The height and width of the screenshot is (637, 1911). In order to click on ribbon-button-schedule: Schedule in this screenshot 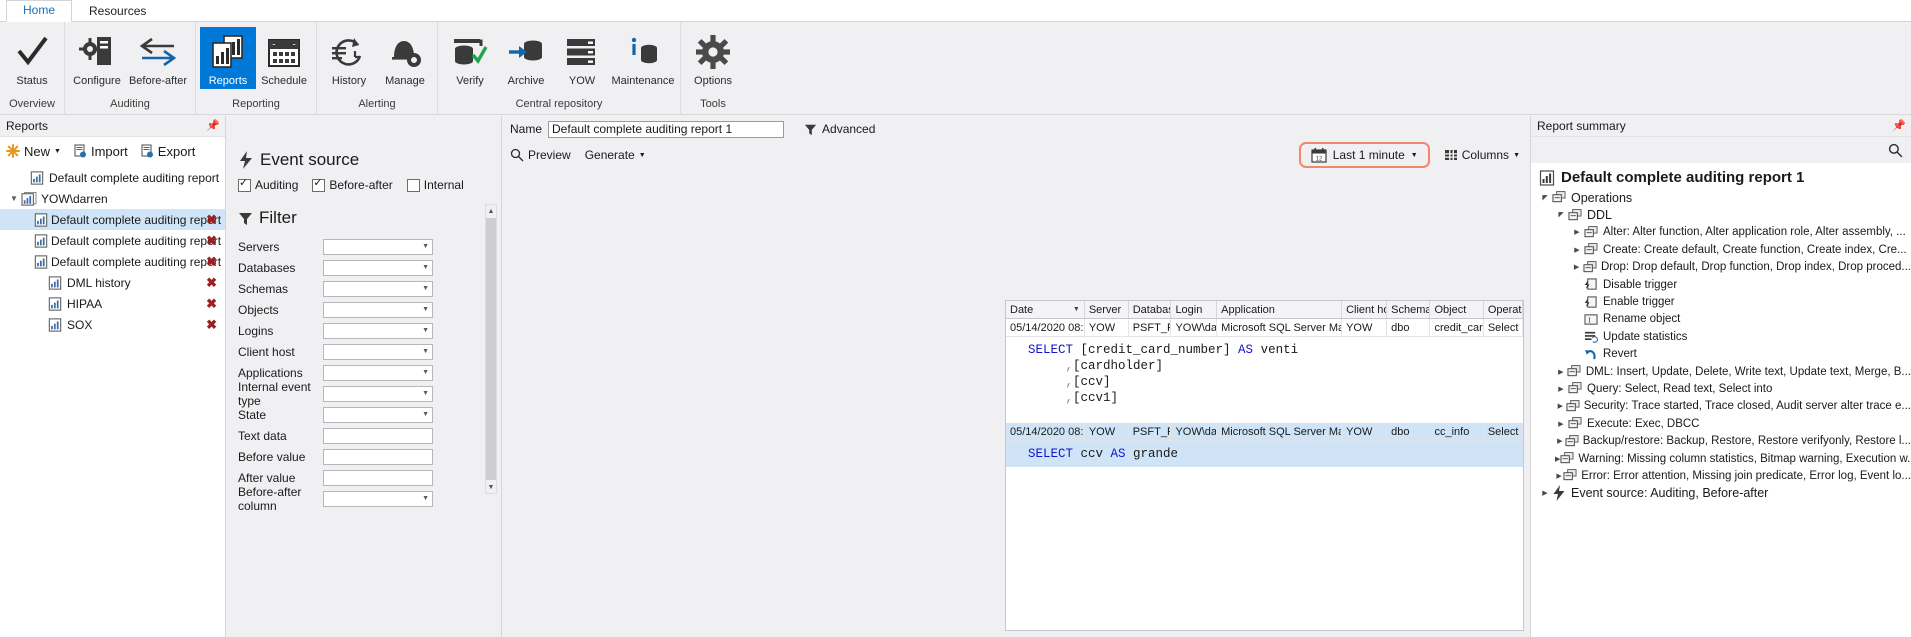, I will do `click(284, 58)`.